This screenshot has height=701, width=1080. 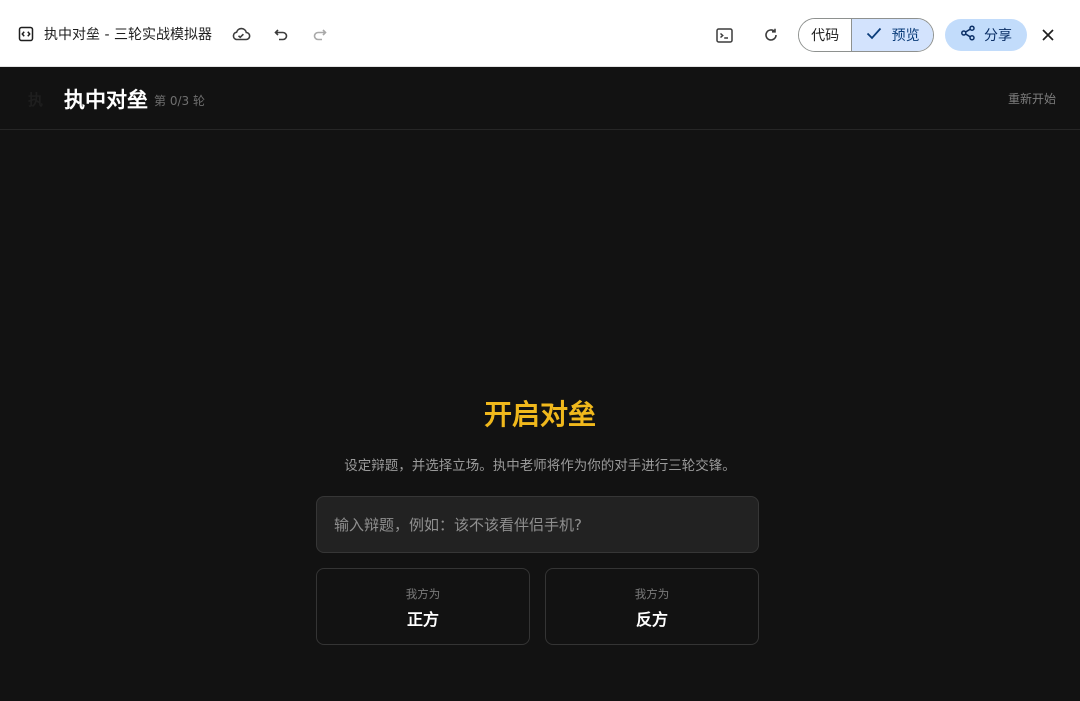 I want to click on restart-button: 重新开始, so click(x=1032, y=98).